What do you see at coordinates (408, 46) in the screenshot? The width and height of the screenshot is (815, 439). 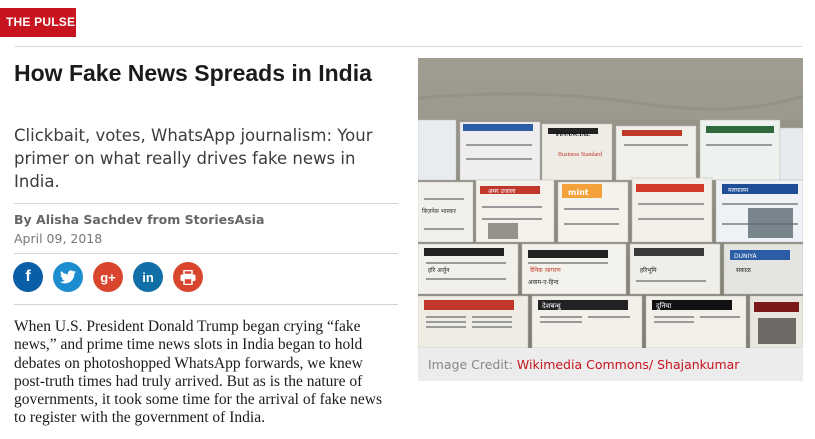 I see `top-divider` at bounding box center [408, 46].